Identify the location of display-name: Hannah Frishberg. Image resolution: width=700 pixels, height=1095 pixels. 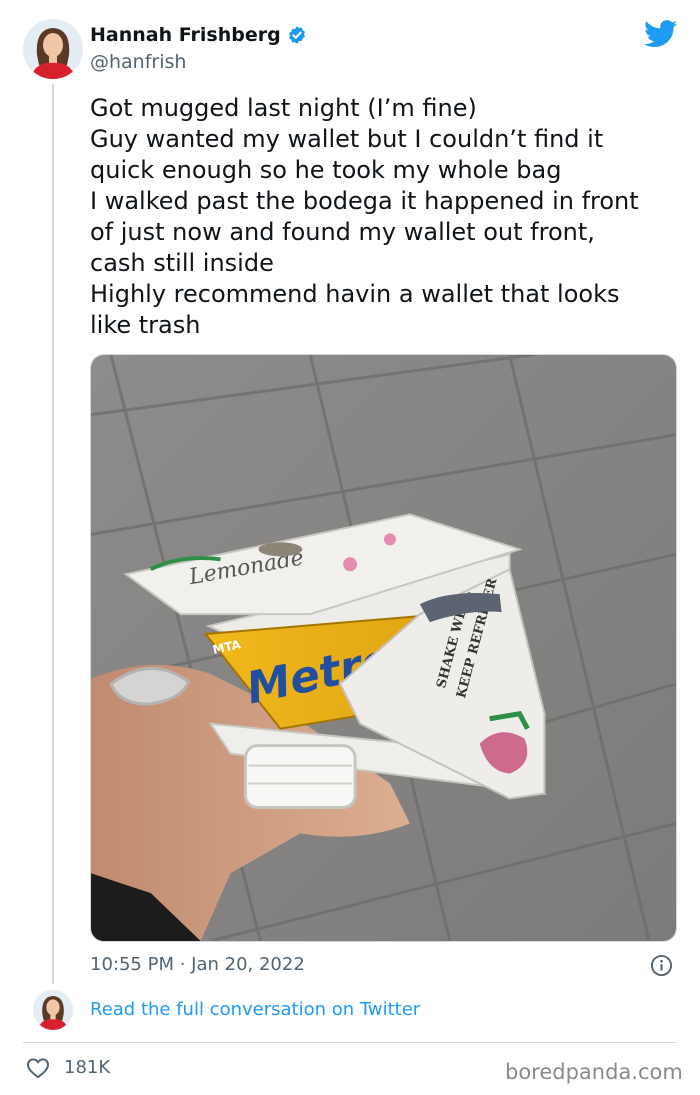
(198, 35).